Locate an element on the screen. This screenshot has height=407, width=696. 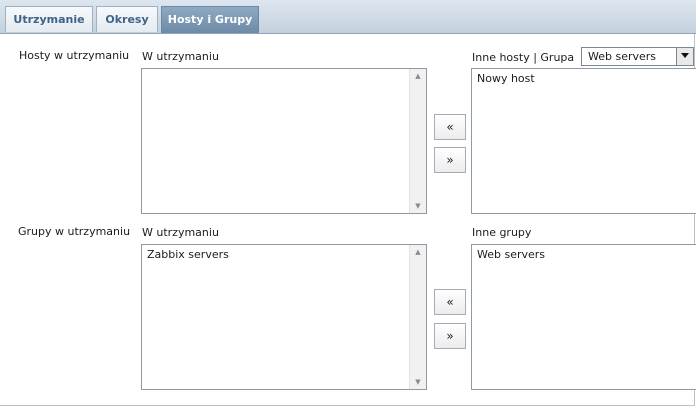
list-item: Web servers is located at coordinates (511, 254).